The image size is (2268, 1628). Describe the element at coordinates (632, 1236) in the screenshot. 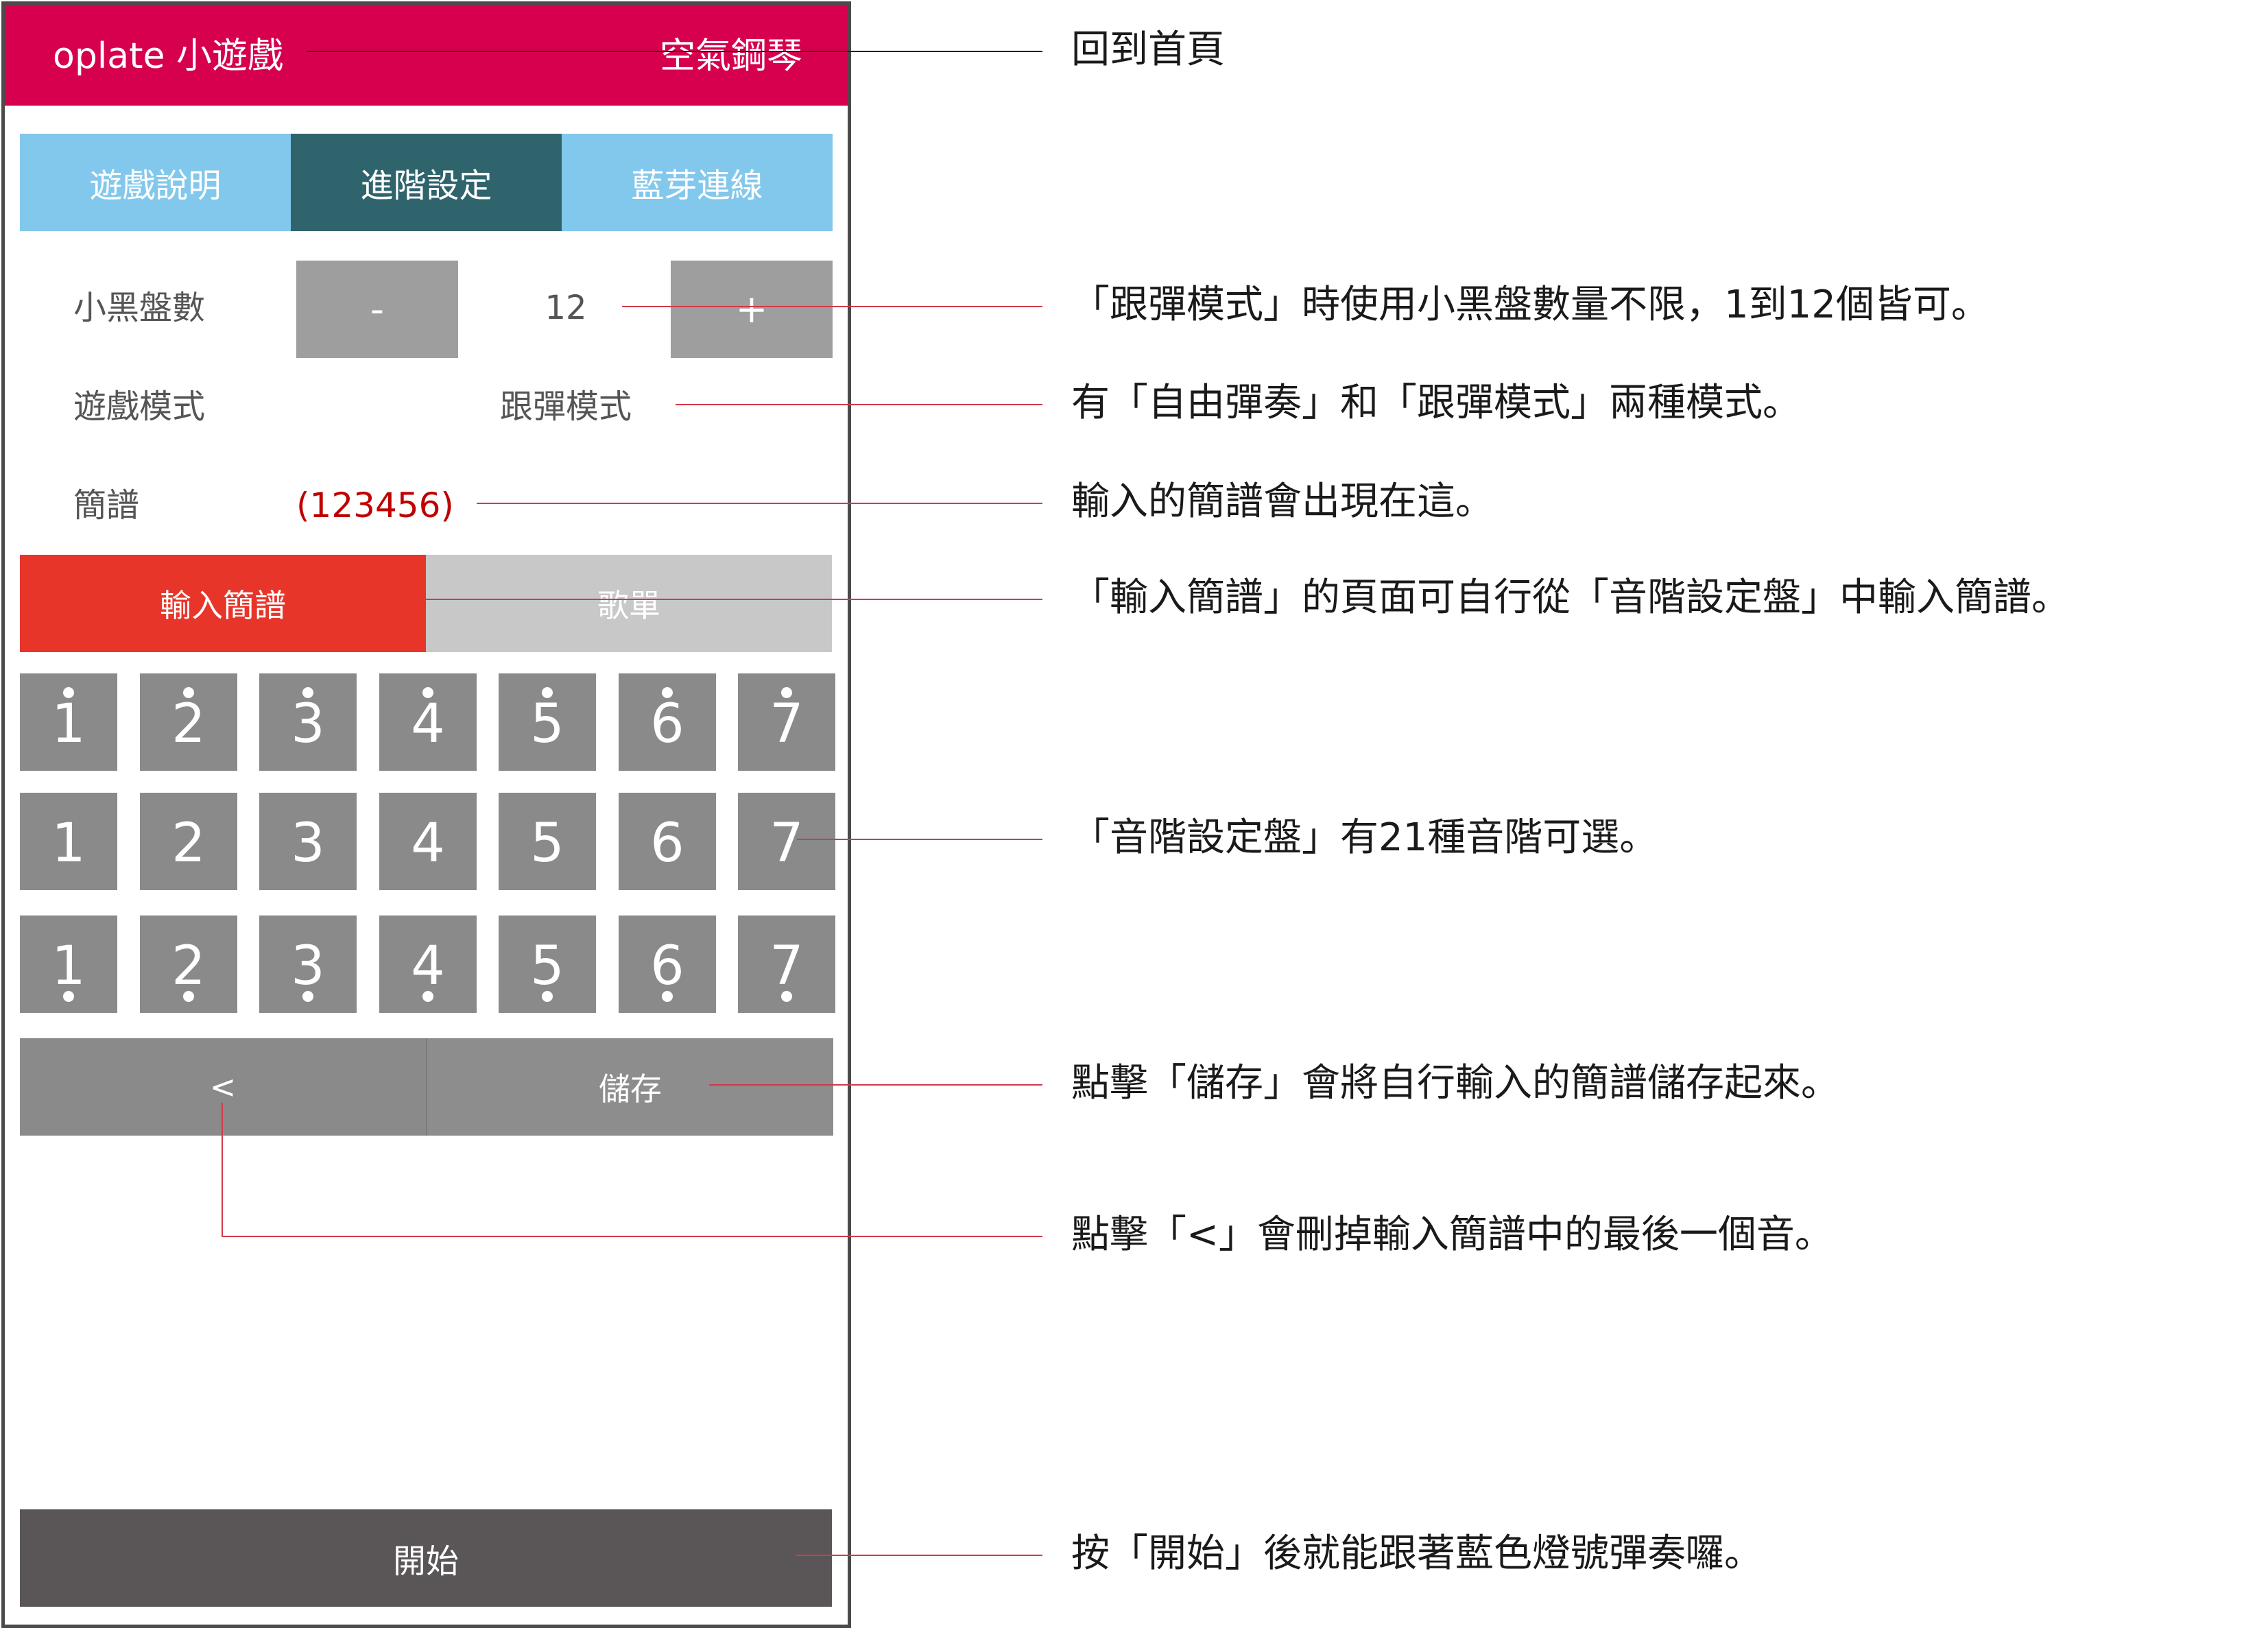

I see `leader-back` at that location.